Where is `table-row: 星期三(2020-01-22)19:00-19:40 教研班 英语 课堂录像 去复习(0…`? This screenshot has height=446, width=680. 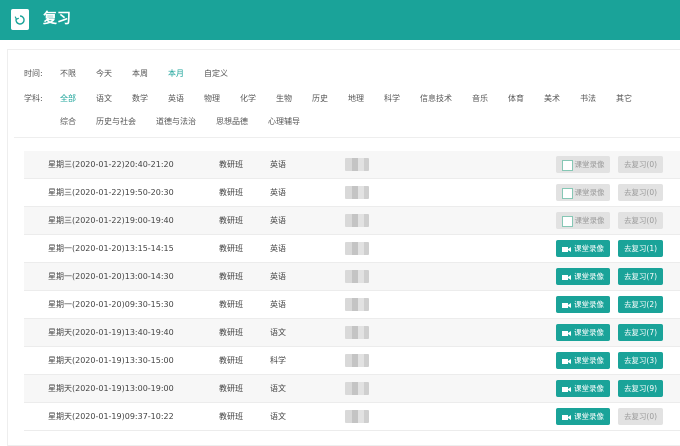 table-row: 星期三(2020-01-22)19:00-19:40 教研班 英语 课堂录像 去复习(0… is located at coordinates (352, 221).